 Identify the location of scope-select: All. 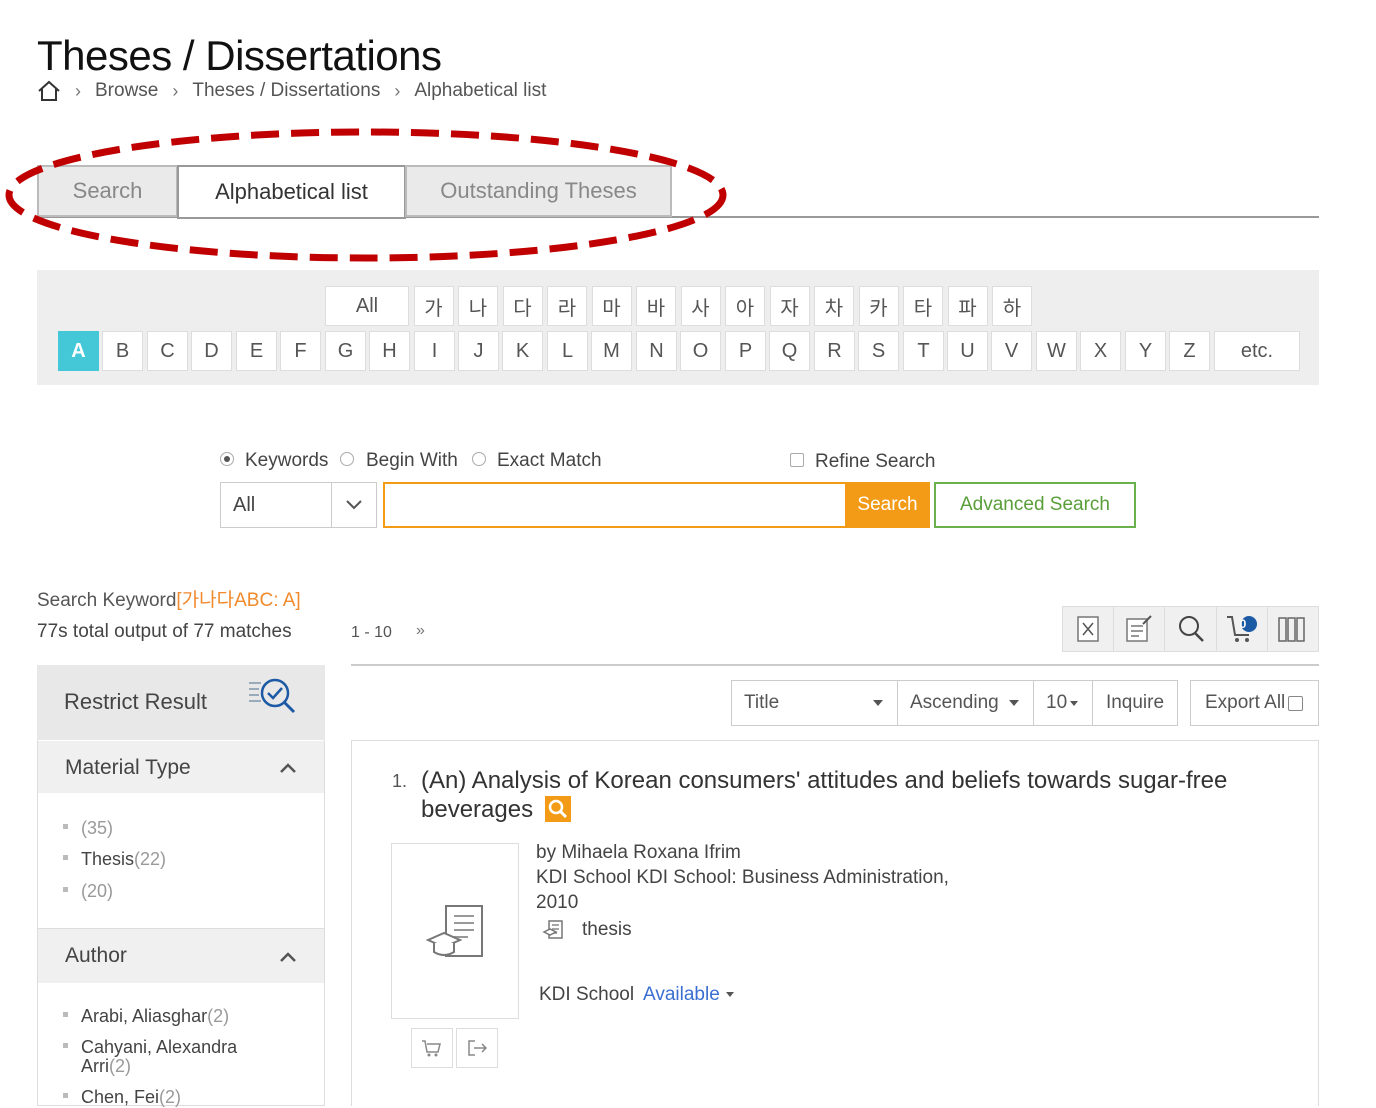
(298, 505).